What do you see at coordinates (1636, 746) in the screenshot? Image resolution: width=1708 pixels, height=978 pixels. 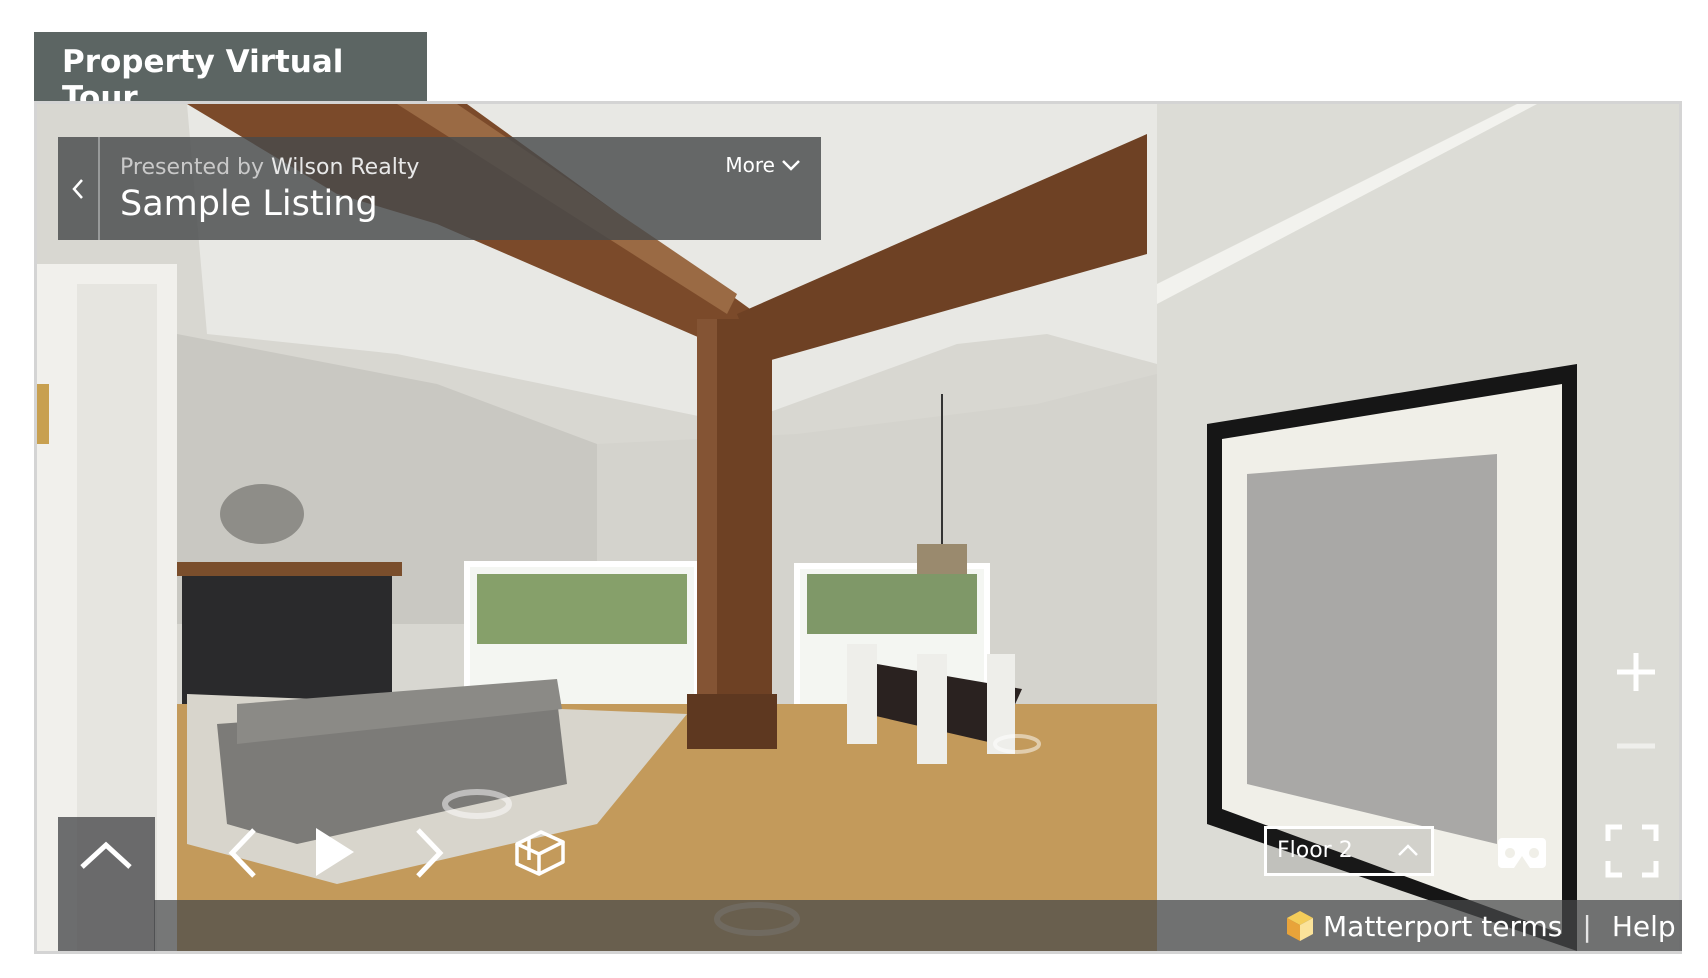 I see `zoom-out-button` at bounding box center [1636, 746].